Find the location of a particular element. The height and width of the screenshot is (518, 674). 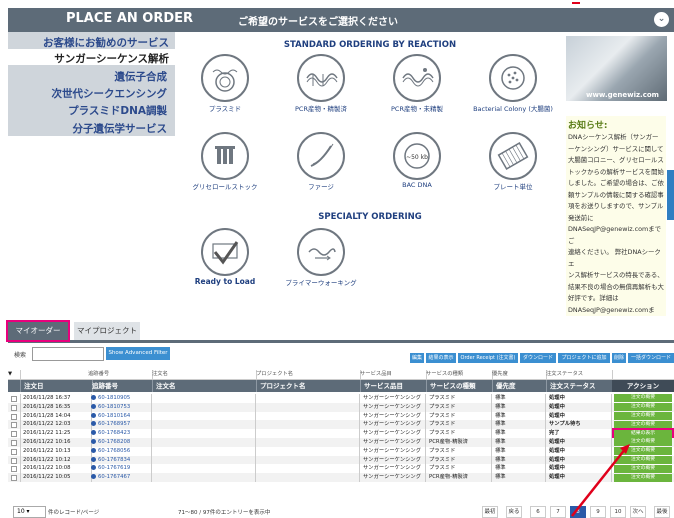

cell-tracking: 60-1810753 is located at coordinates (120, 407).